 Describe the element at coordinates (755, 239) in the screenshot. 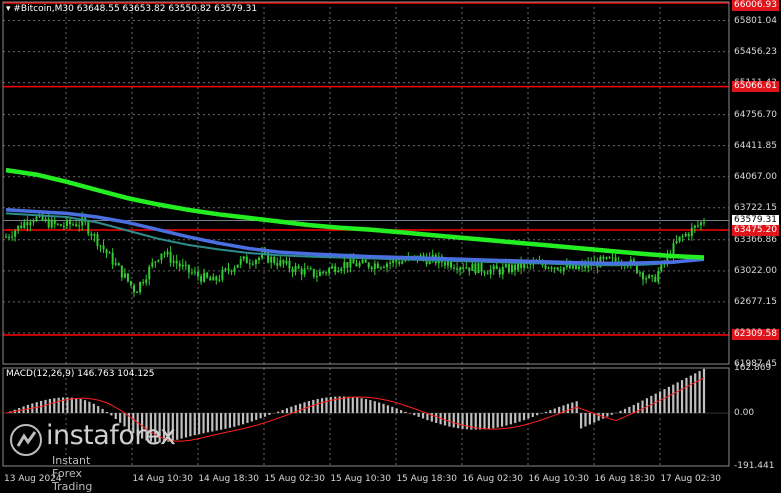

I see `price-tick: 63366.86` at that location.